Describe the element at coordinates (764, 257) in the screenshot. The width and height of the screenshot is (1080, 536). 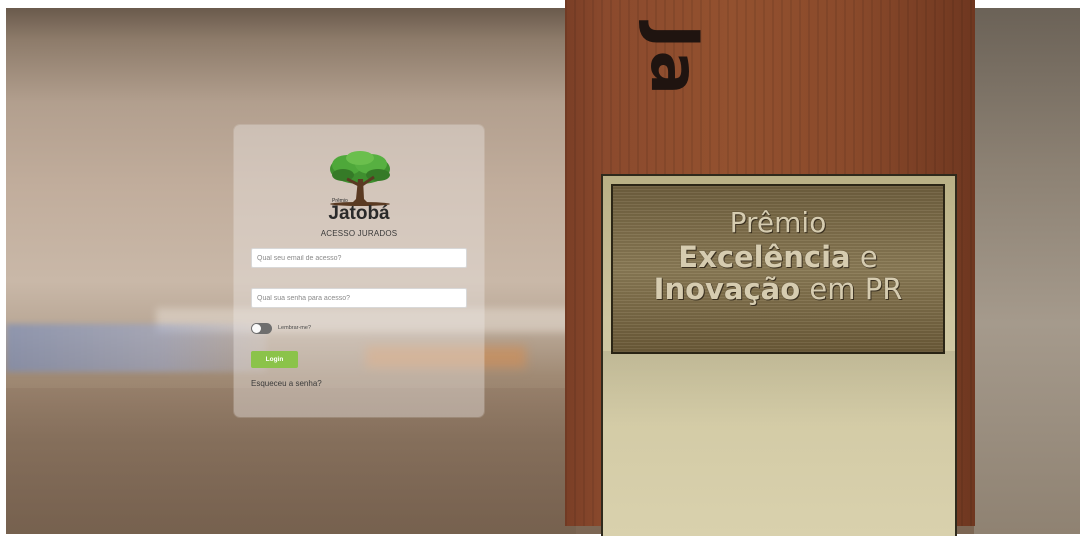
I see `plaque-line-2-bold: Excelência` at that location.